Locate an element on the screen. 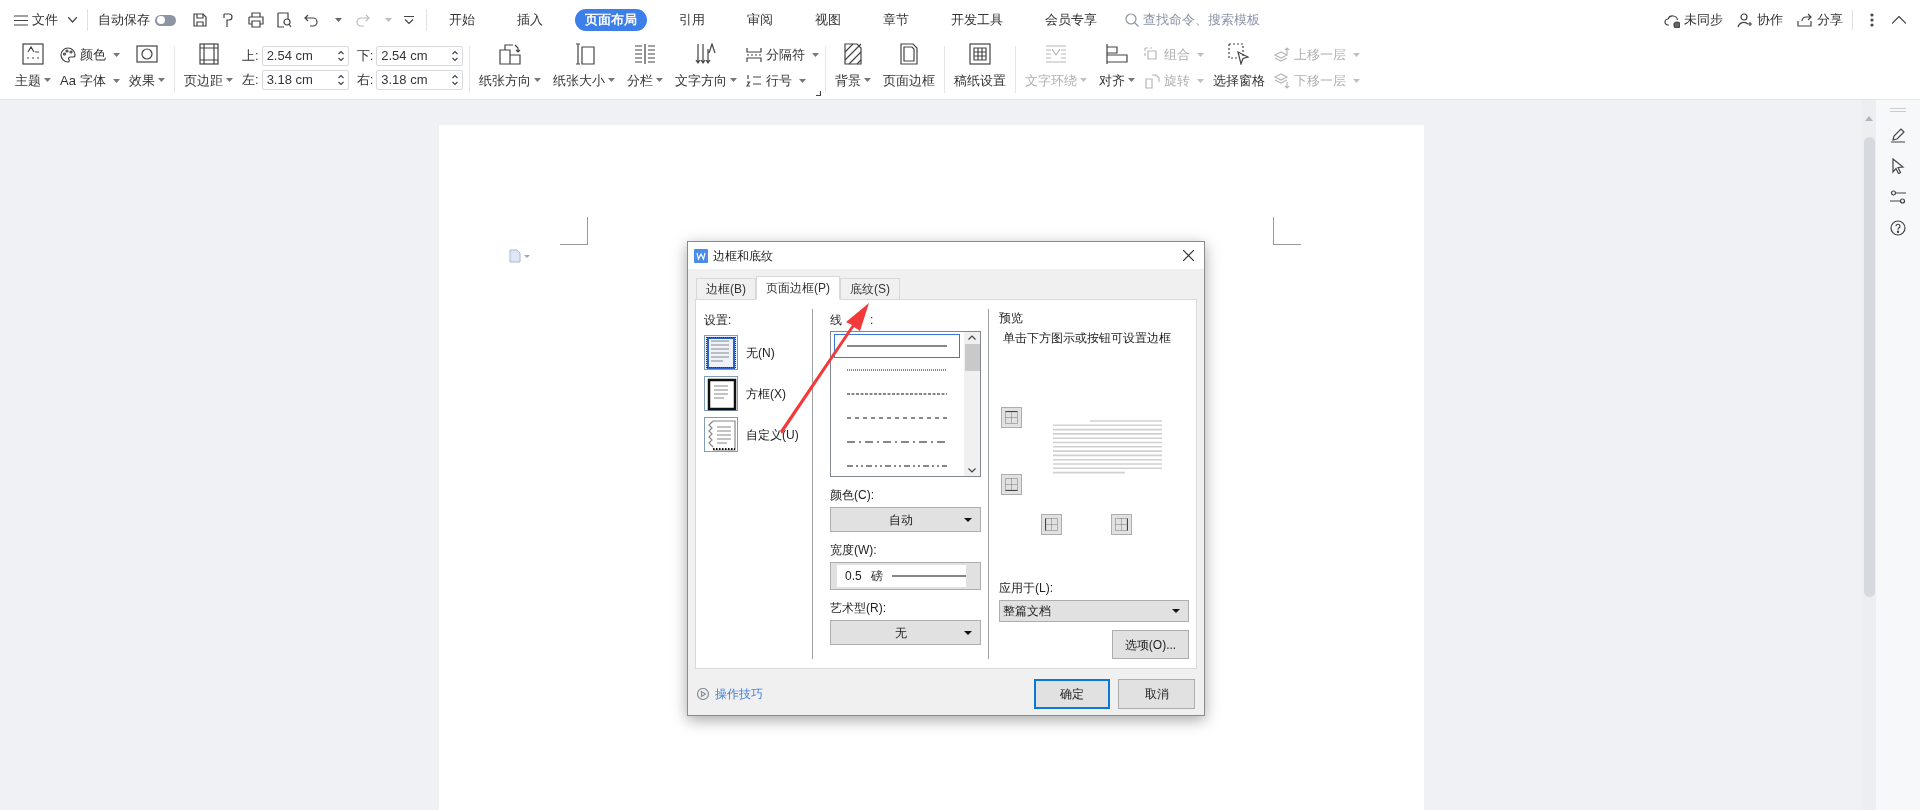 This screenshot has height=810, width=1920. ribbon-button: 文字方向 is located at coordinates (706, 69).